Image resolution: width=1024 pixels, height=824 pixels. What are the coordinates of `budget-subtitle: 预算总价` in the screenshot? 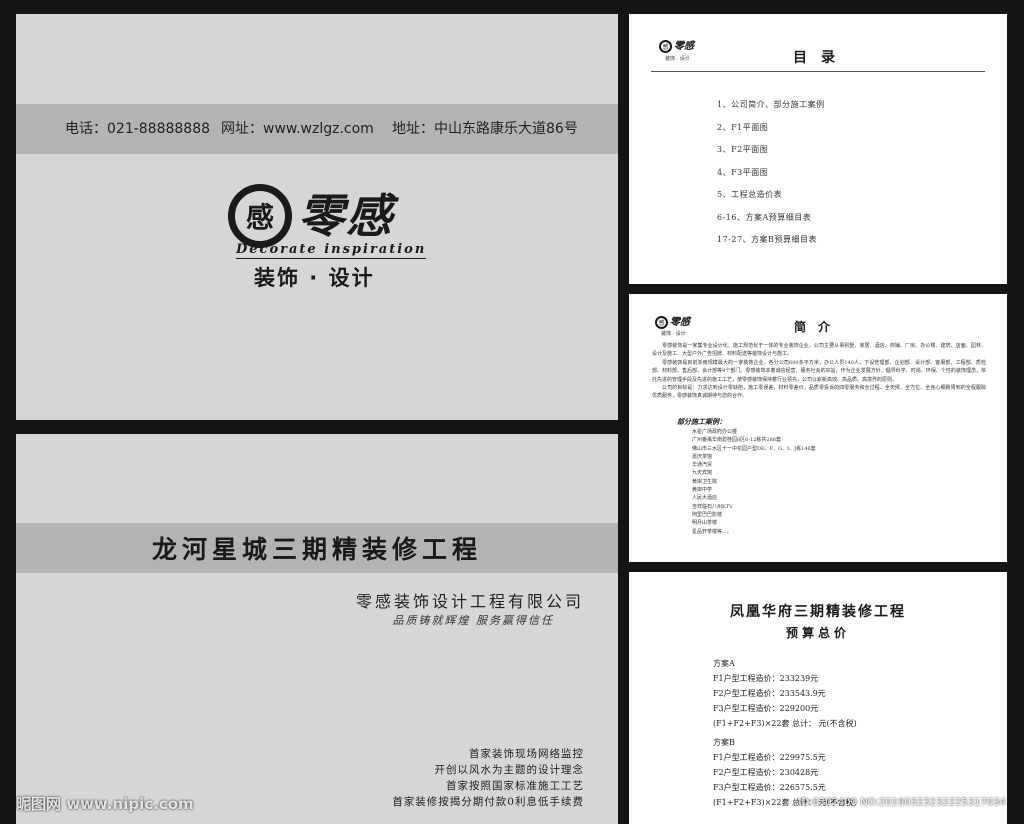 It's located at (817, 633).